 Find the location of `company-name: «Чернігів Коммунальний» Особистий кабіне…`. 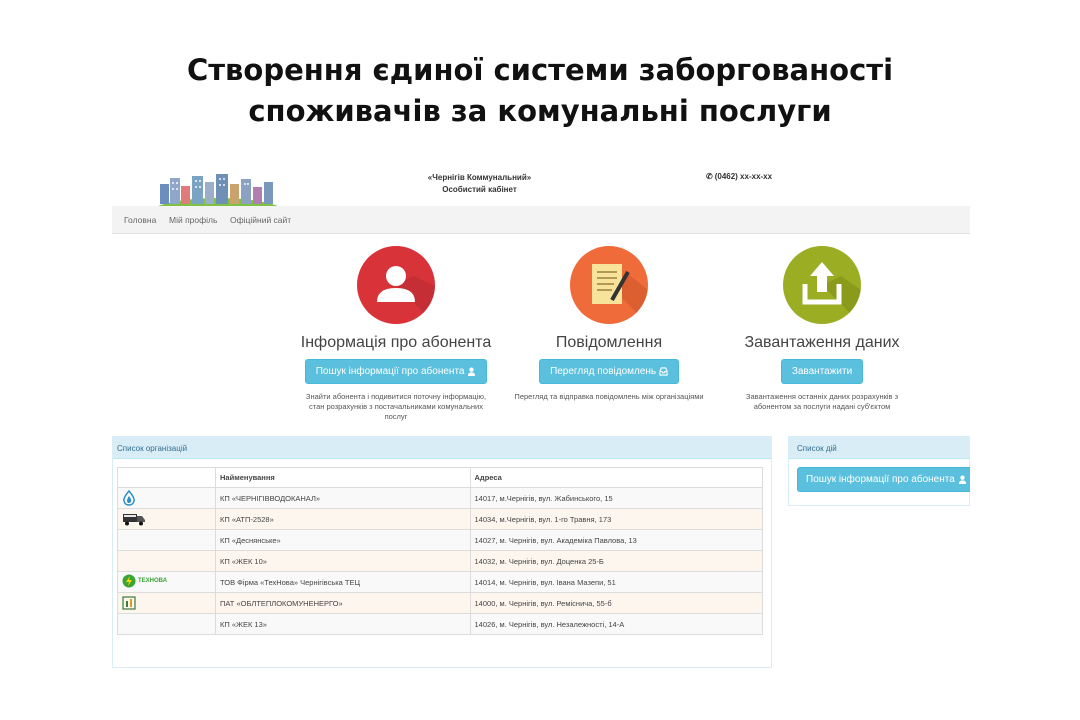

company-name: «Чернігів Коммунальний» Особистий кабіне… is located at coordinates (479, 184).